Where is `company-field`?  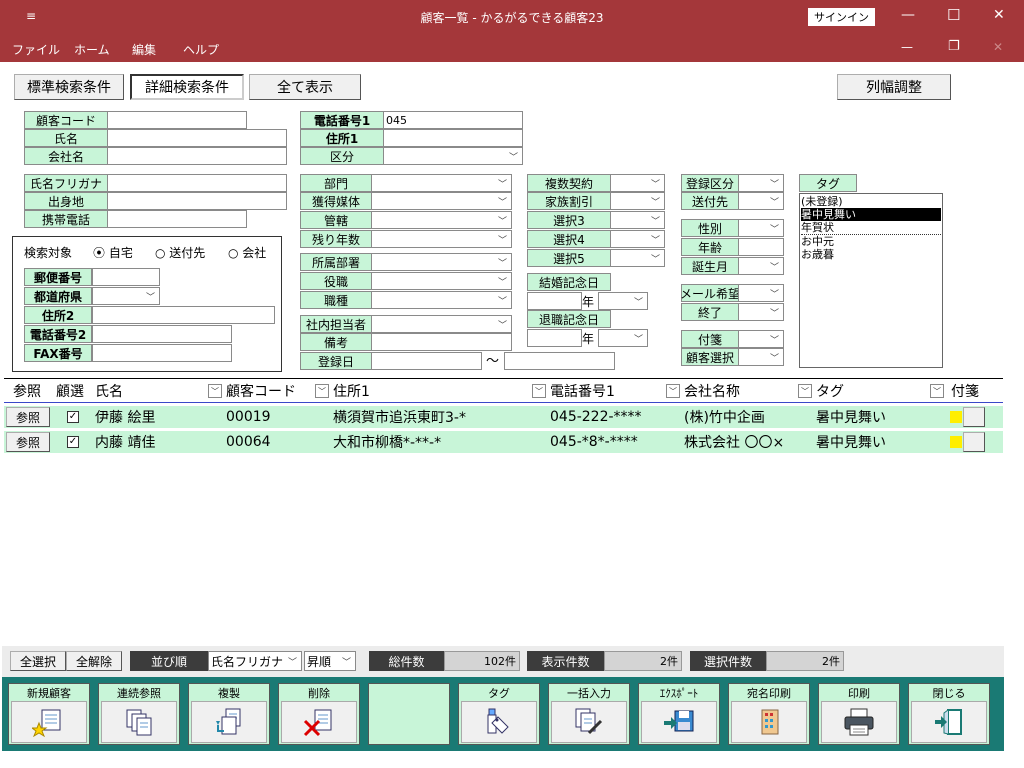 company-field is located at coordinates (197, 156).